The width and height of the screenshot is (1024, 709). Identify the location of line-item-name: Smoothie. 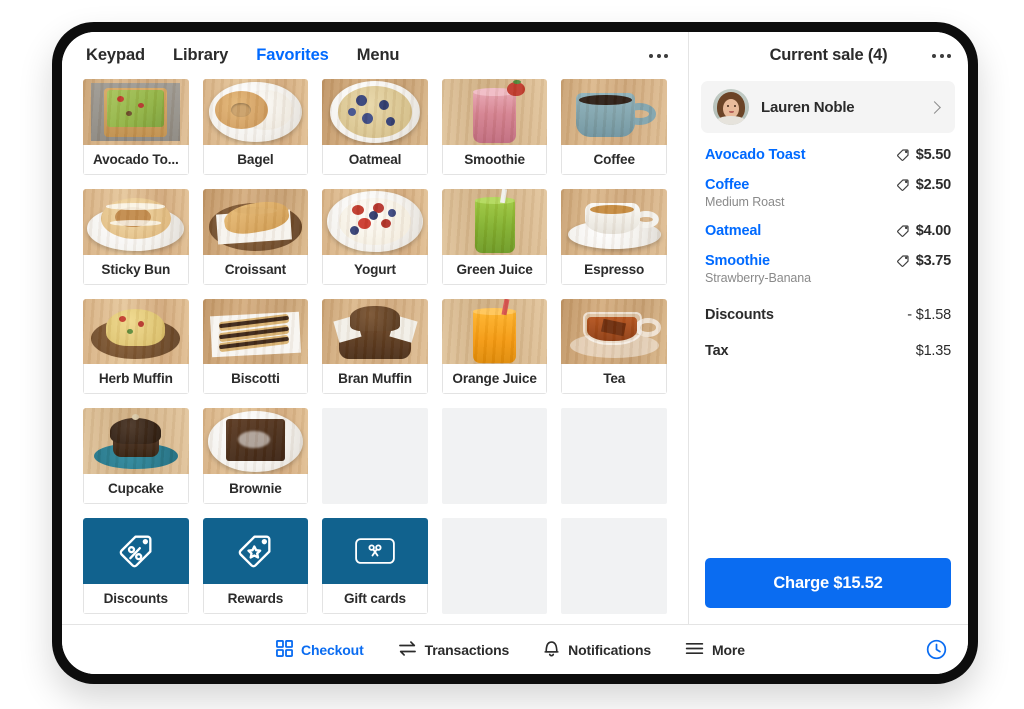
(800, 261).